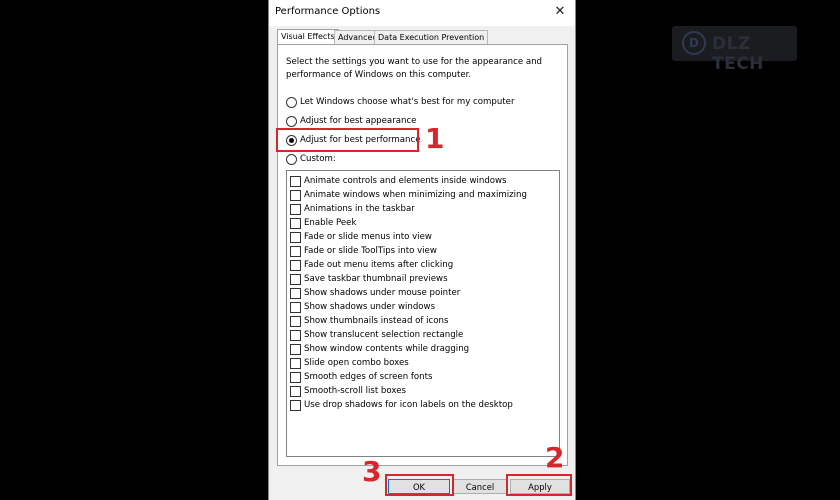 This screenshot has height=500, width=840. Describe the element at coordinates (356, 363) in the screenshot. I see `checkbox-label: Slide open combo boxes` at that location.